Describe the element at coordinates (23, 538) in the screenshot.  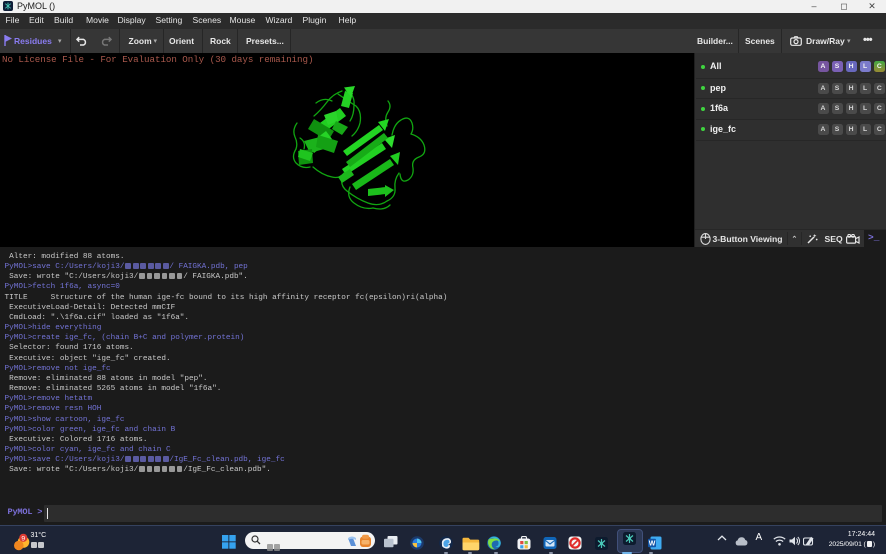
I see `svg-text: 9` at that location.